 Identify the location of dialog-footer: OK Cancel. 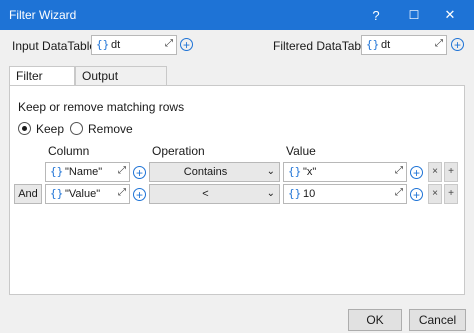
(237, 318).